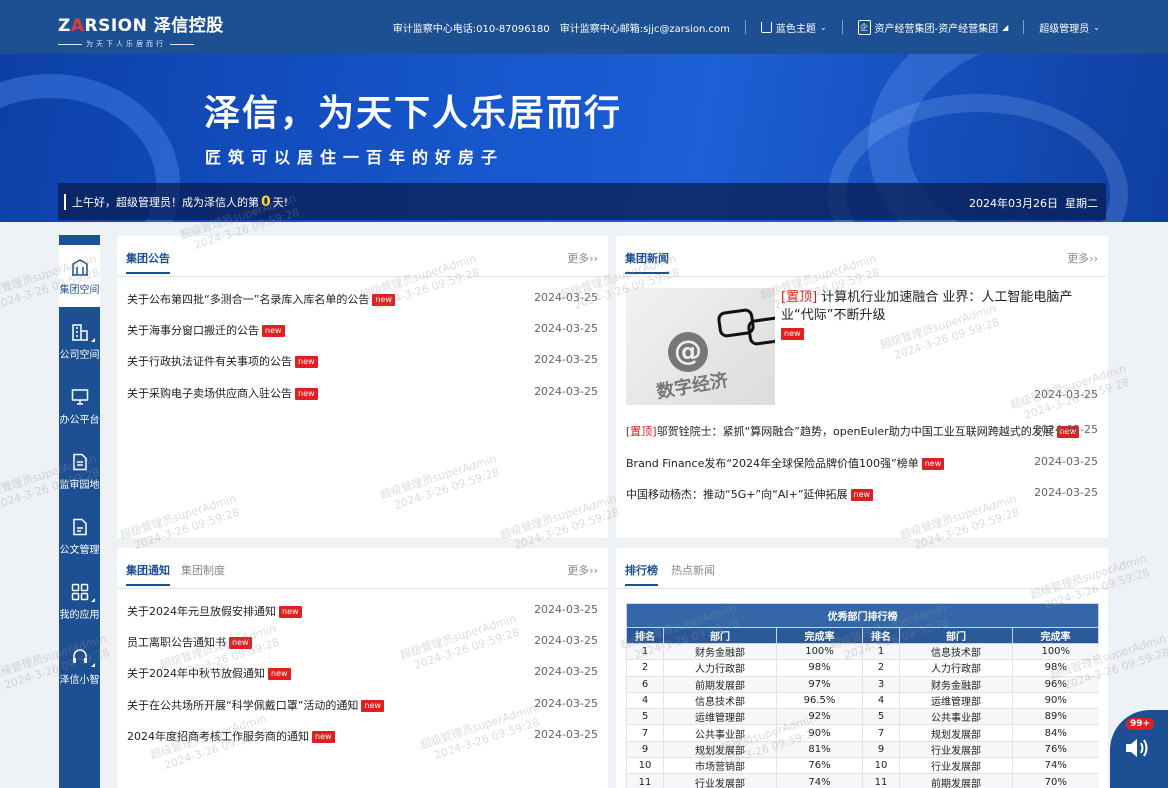 The width and height of the screenshot is (1168, 788). What do you see at coordinates (932, 27) in the screenshot?
I see `org-selector: 企 资产经营集团-资产经营集团 ◢` at bounding box center [932, 27].